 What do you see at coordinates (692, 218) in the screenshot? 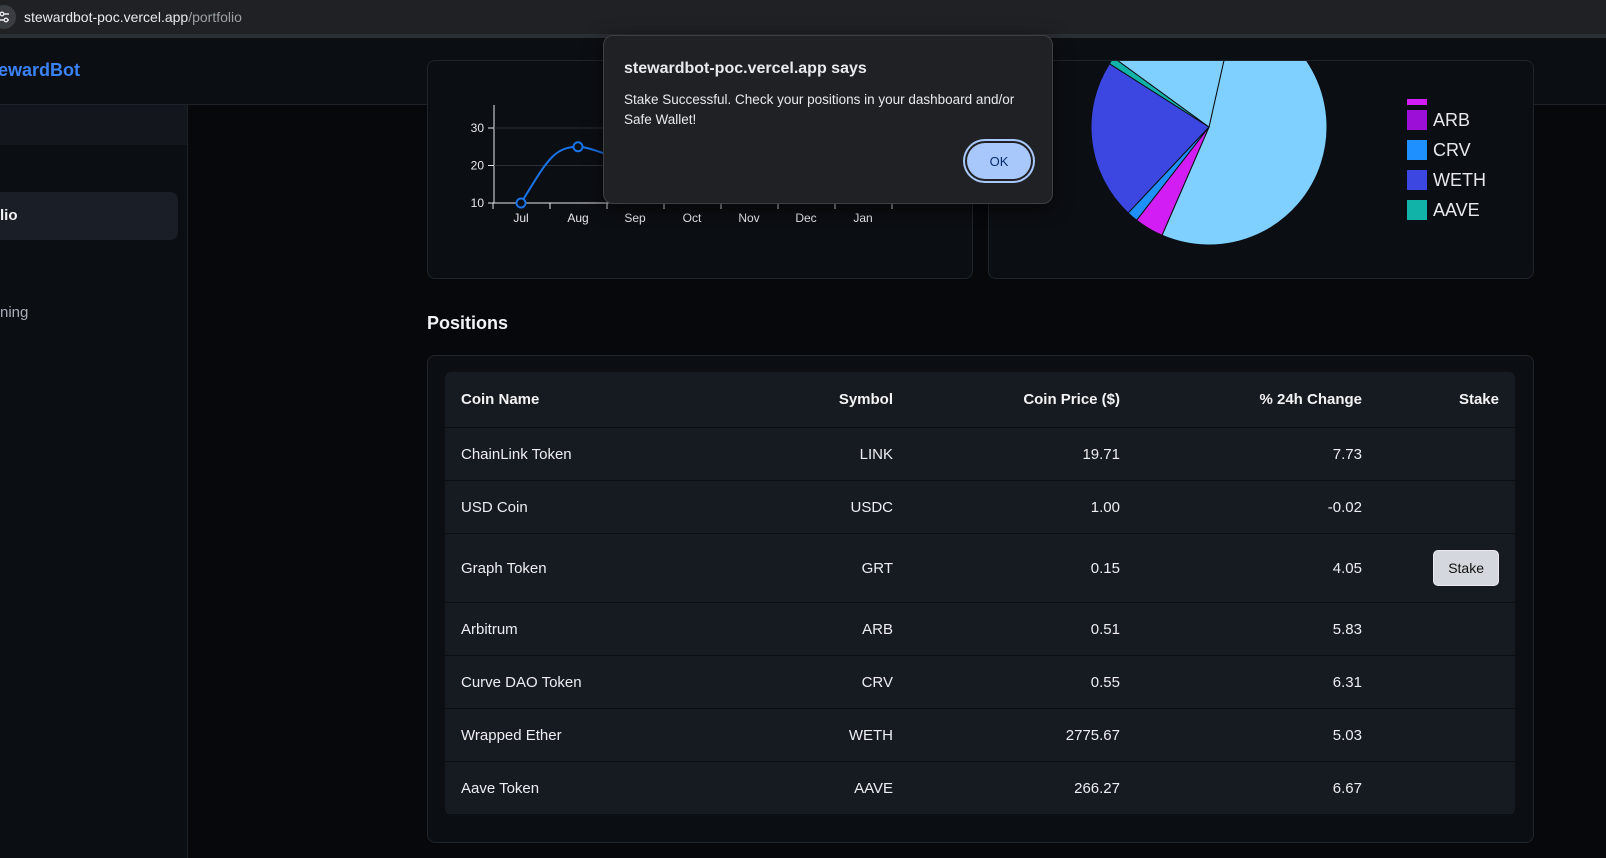
I see `x-tick-label: Oct` at bounding box center [692, 218].